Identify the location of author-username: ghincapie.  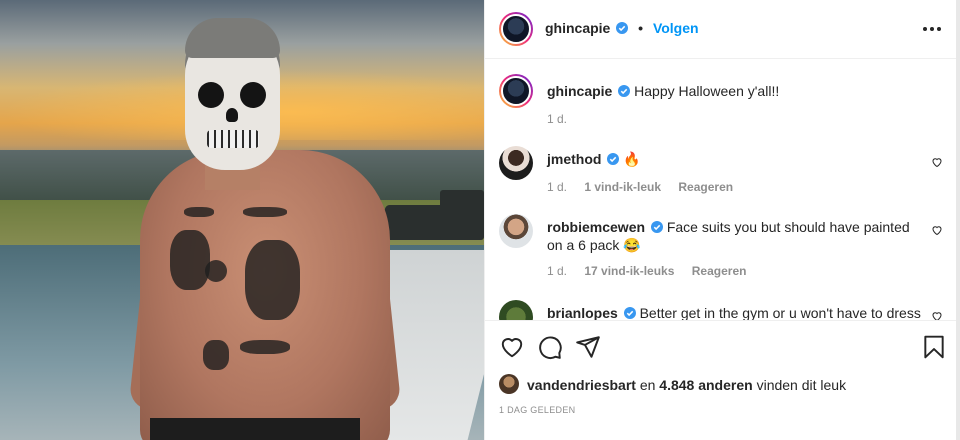
(577, 28).